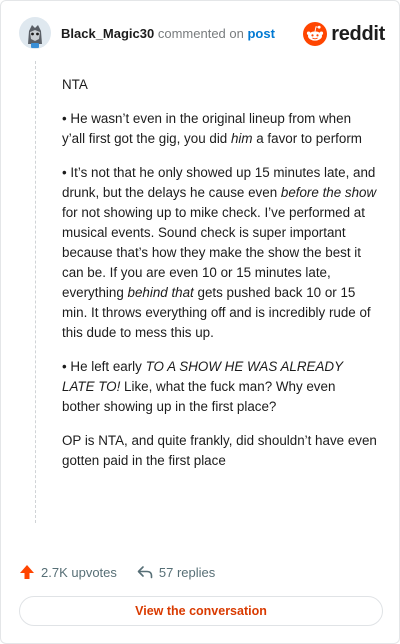 This screenshot has height=644, width=400. What do you see at coordinates (35, 292) in the screenshot?
I see `thread-line` at bounding box center [35, 292].